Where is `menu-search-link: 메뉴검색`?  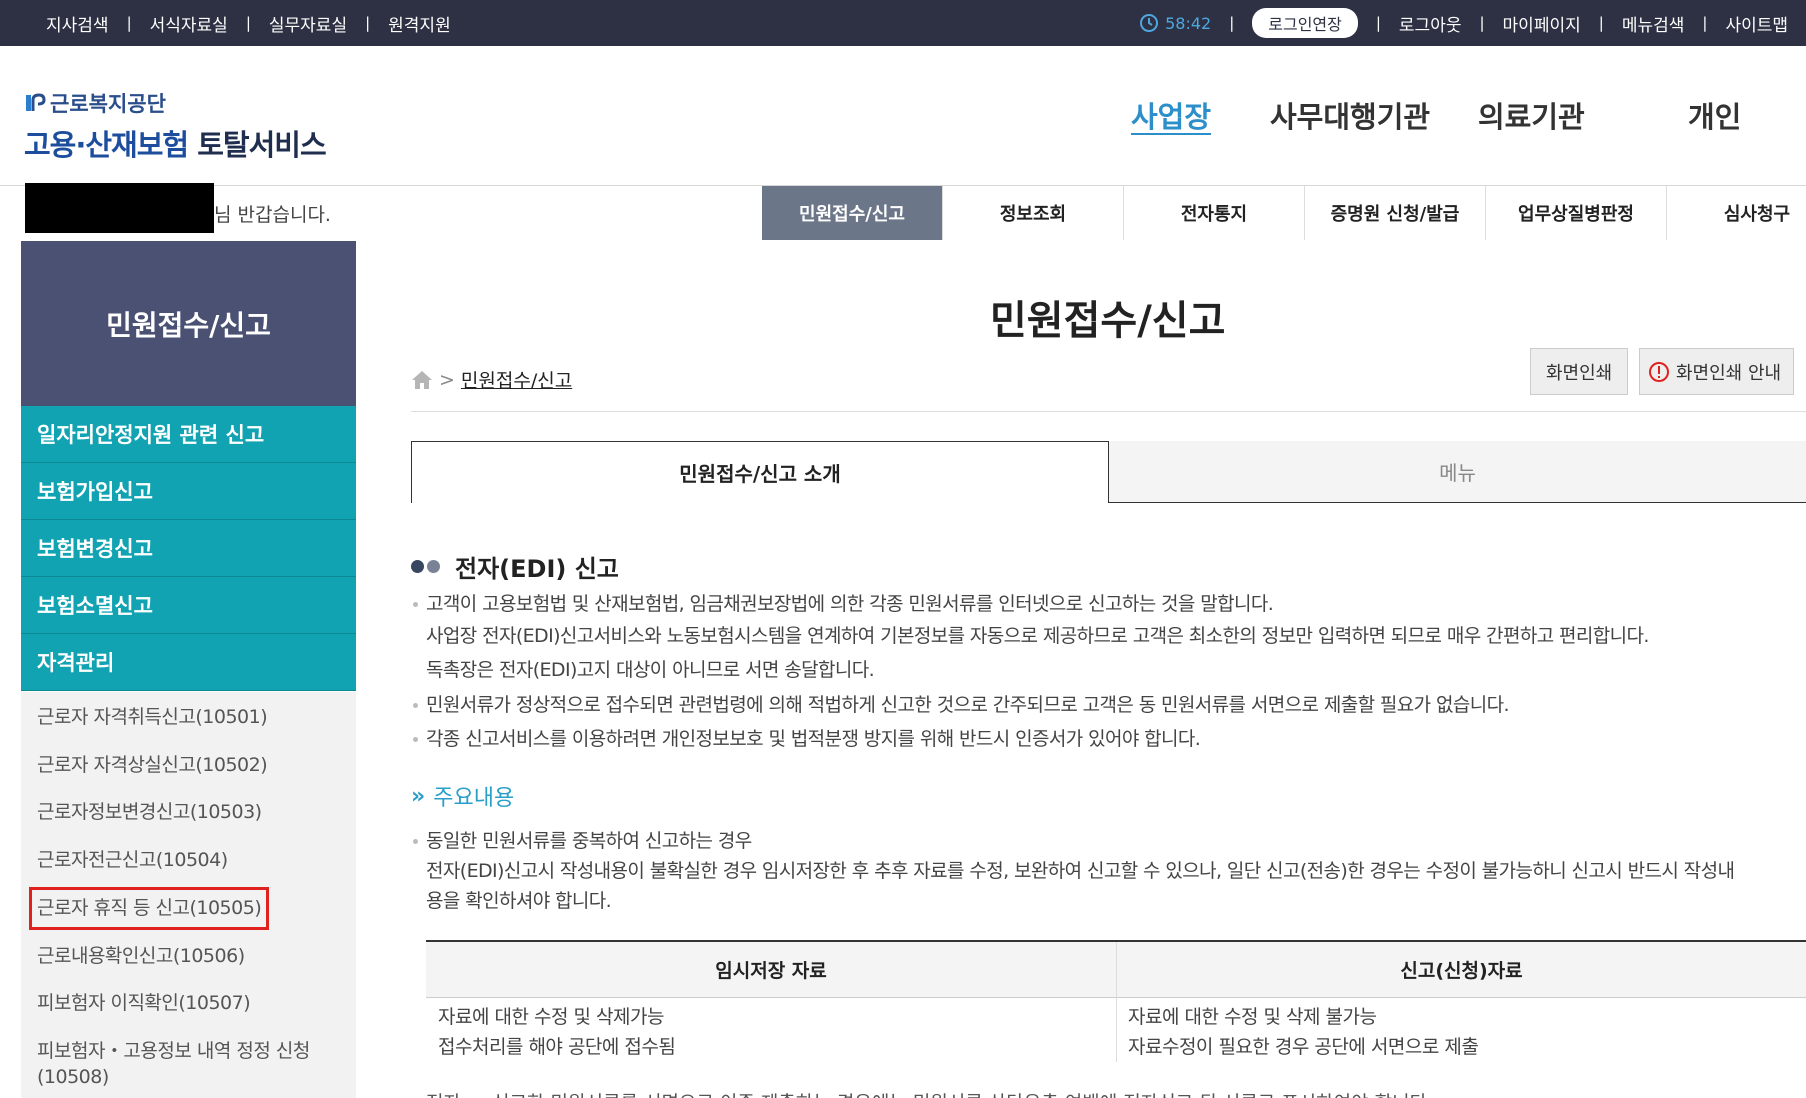
menu-search-link: 메뉴검색 is located at coordinates (1653, 23).